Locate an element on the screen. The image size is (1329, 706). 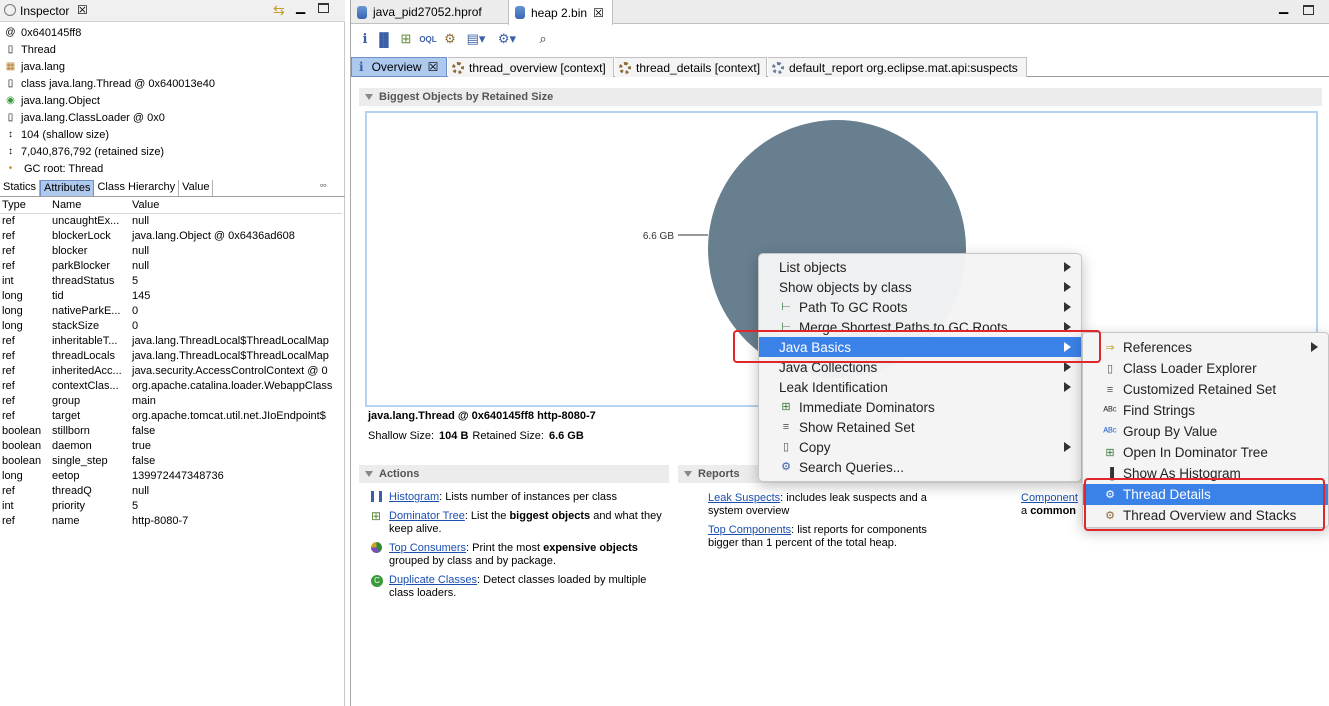
tab-attributes: Attributes is located at coordinates (67, 188).